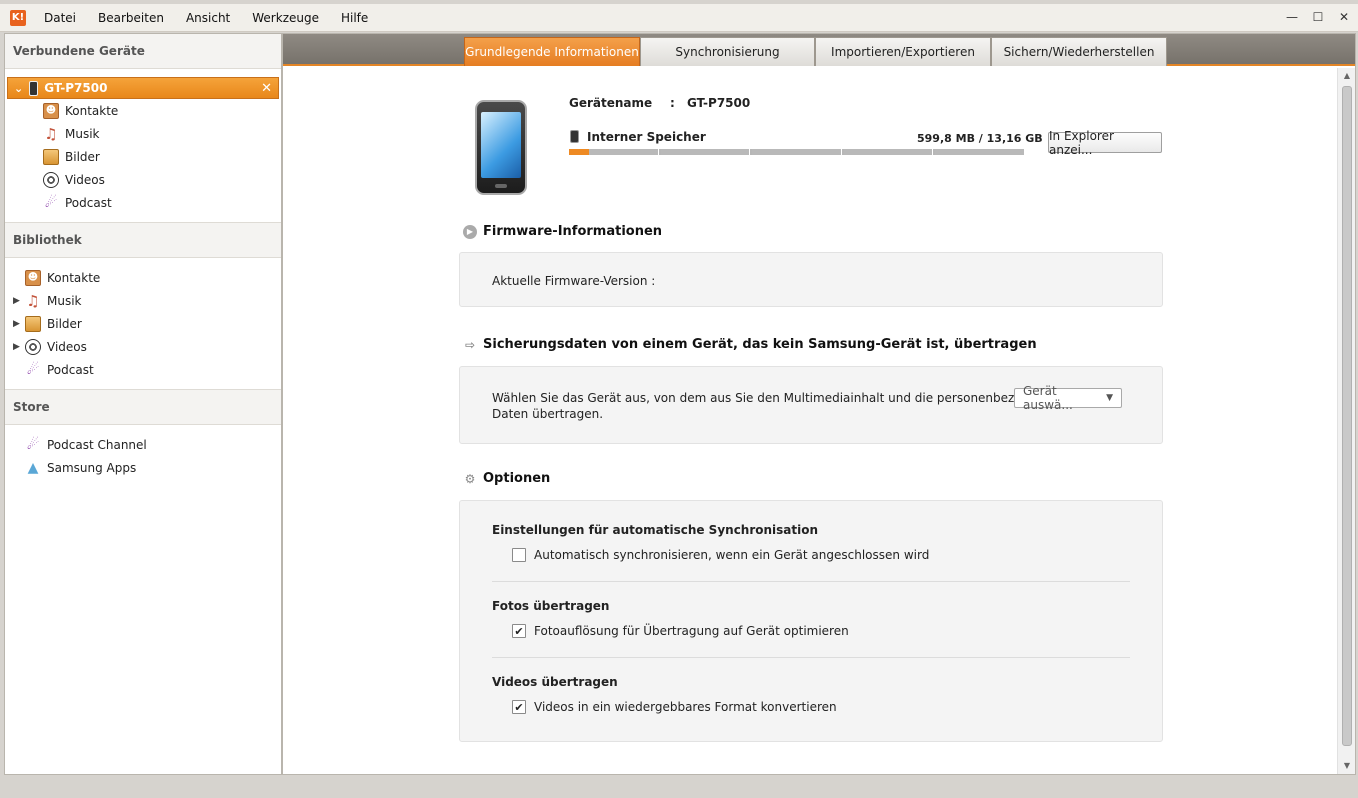  What do you see at coordinates (1347, 766) in the screenshot?
I see `scroll-down-icon: ▼` at bounding box center [1347, 766].